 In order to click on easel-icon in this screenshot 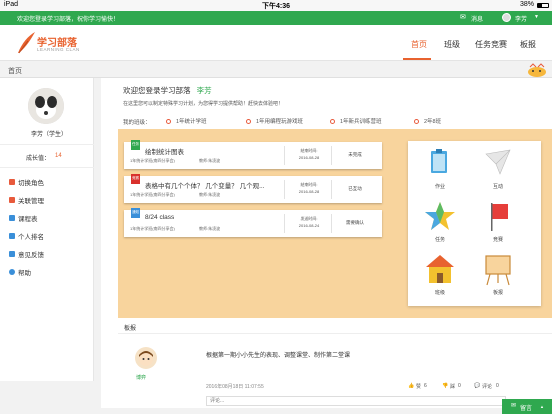, I will do `click(498, 270)`.